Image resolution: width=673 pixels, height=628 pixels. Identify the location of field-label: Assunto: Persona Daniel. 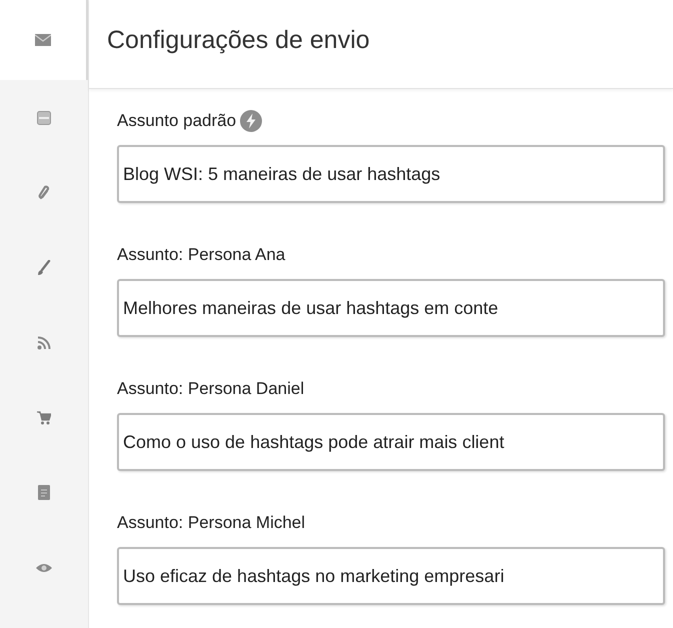
(210, 389).